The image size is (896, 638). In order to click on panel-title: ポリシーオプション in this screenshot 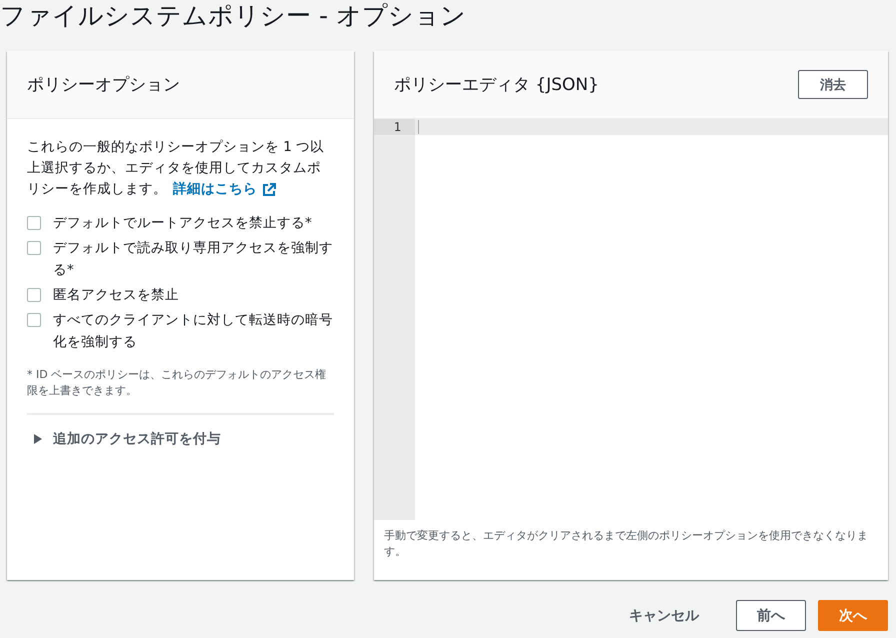, I will do `click(103, 85)`.